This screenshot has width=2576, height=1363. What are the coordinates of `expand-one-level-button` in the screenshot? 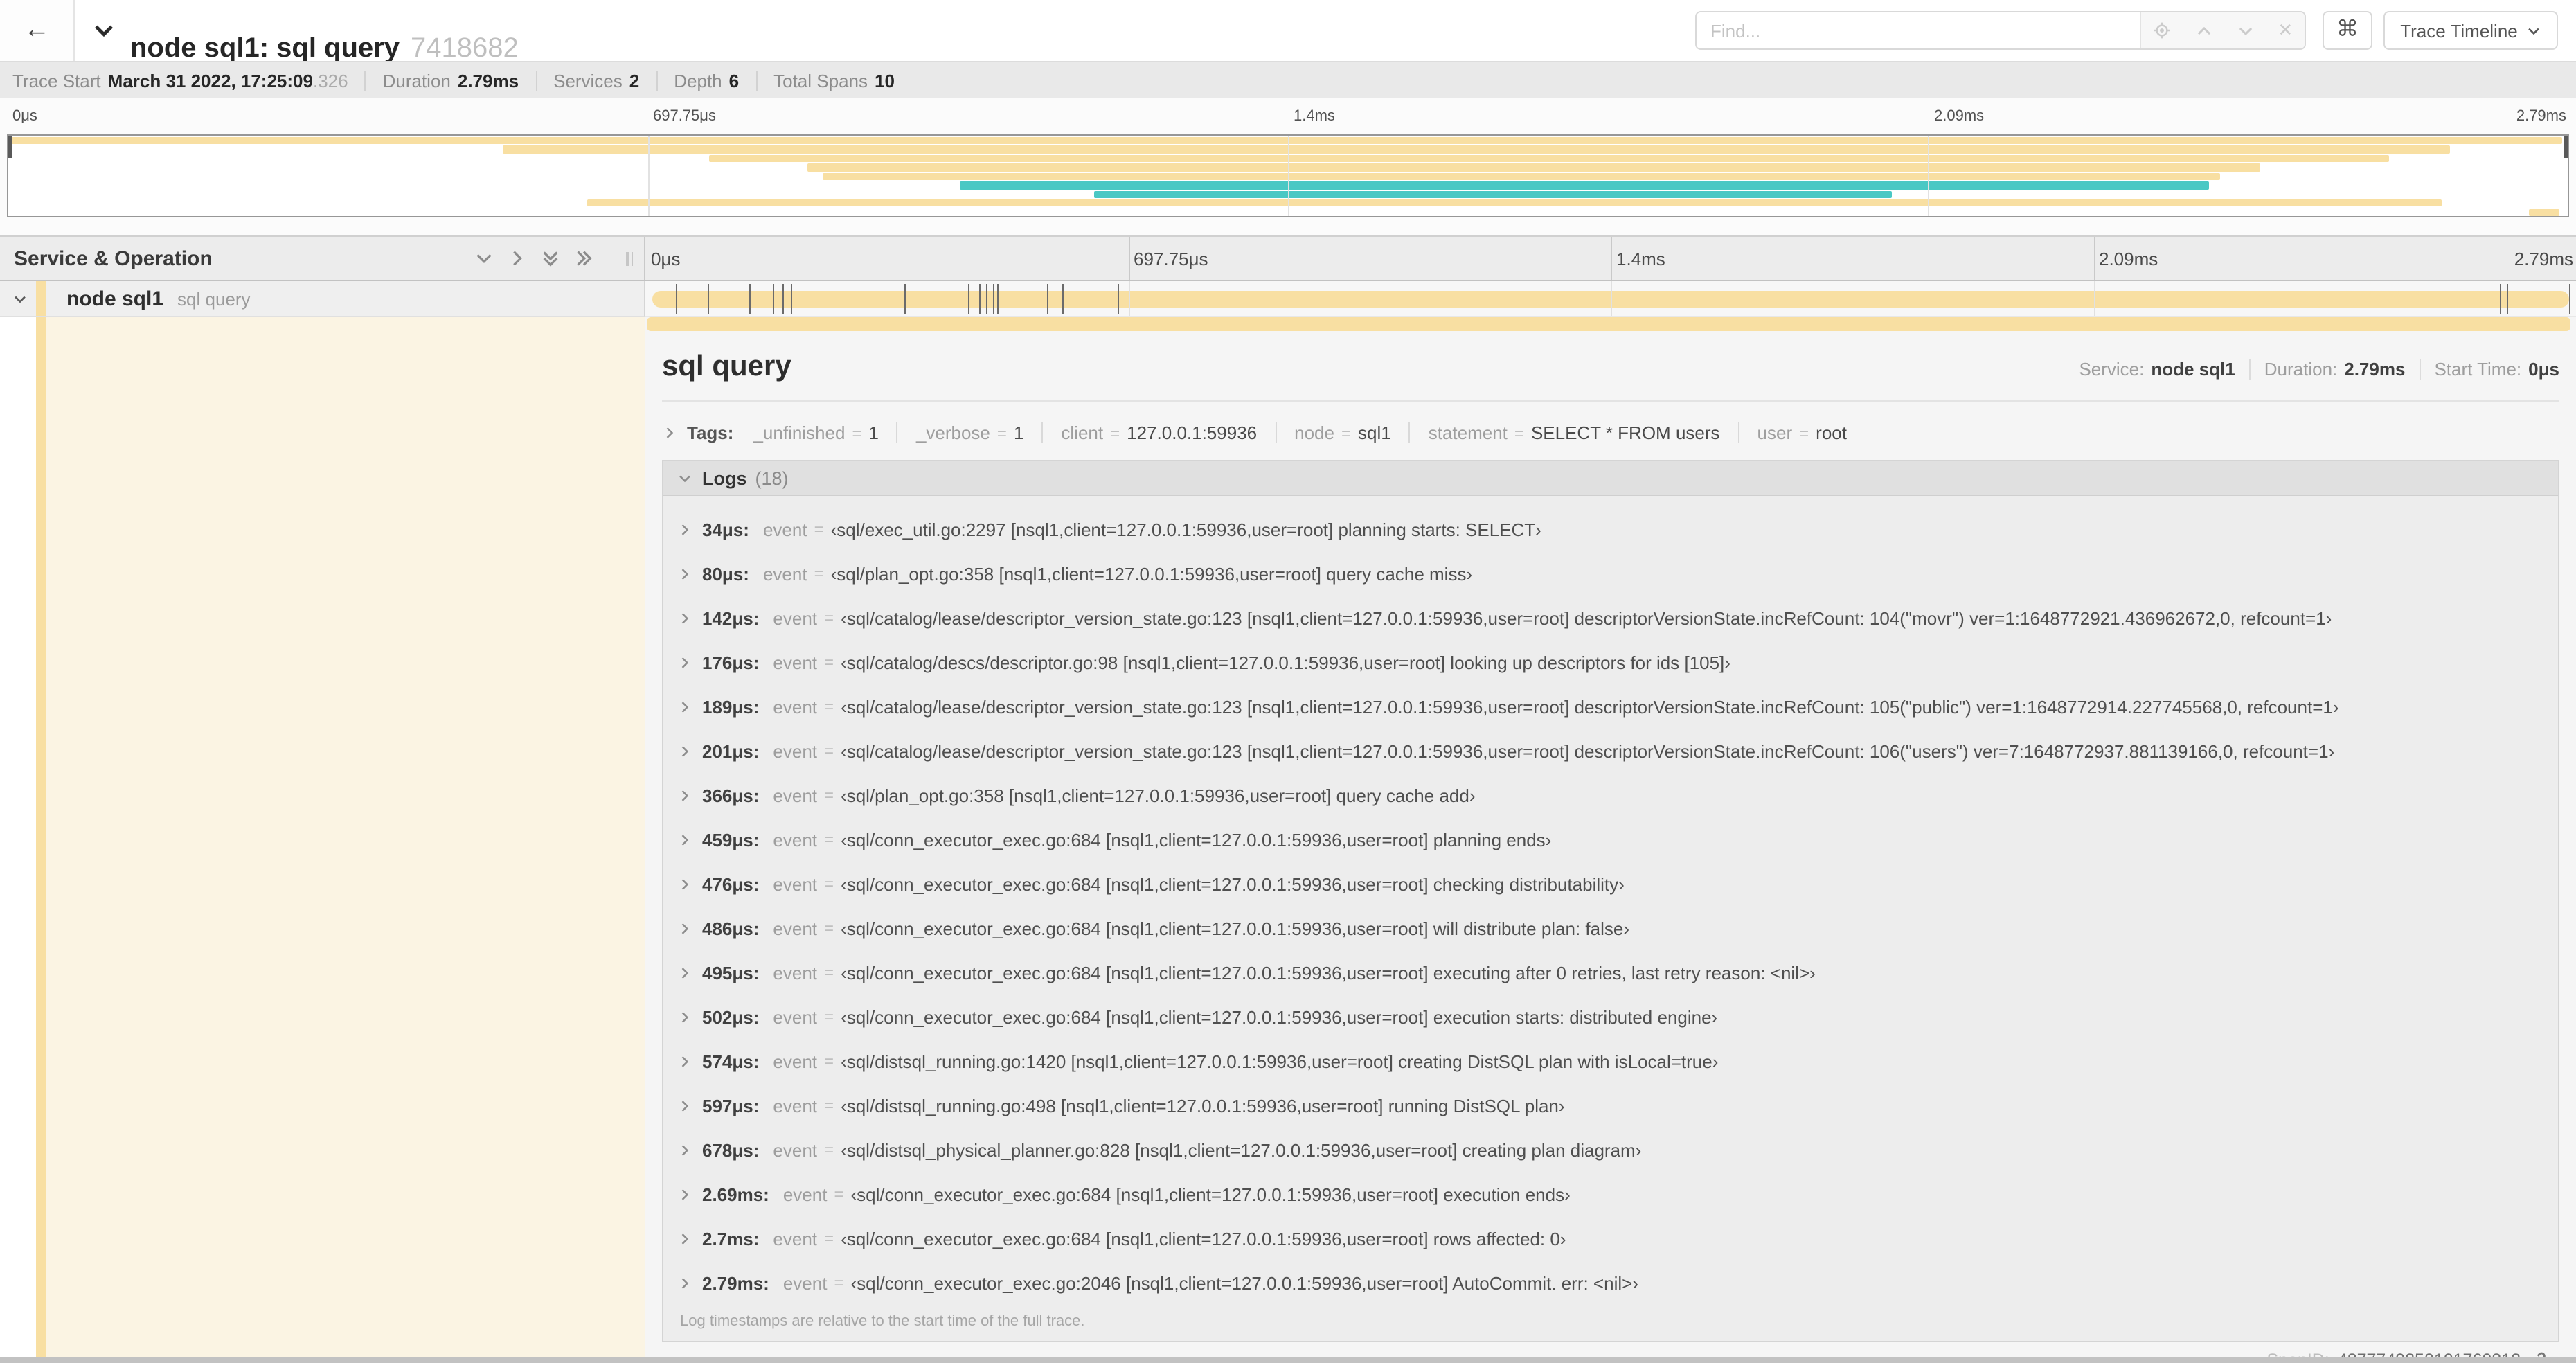 It's located at (484, 258).